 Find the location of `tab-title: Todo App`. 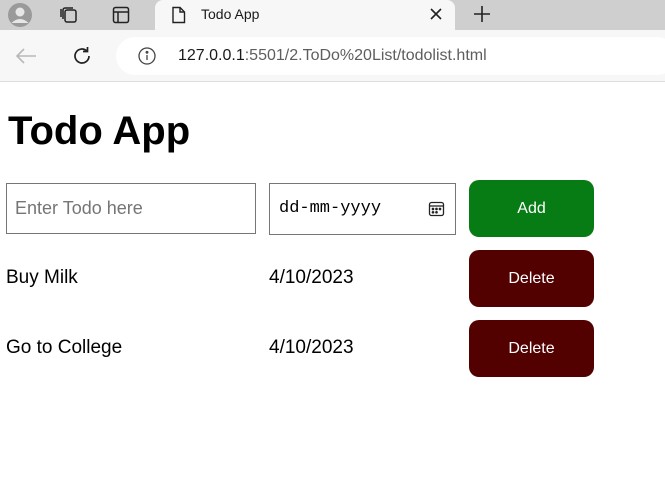

tab-title: Todo App is located at coordinates (230, 14).